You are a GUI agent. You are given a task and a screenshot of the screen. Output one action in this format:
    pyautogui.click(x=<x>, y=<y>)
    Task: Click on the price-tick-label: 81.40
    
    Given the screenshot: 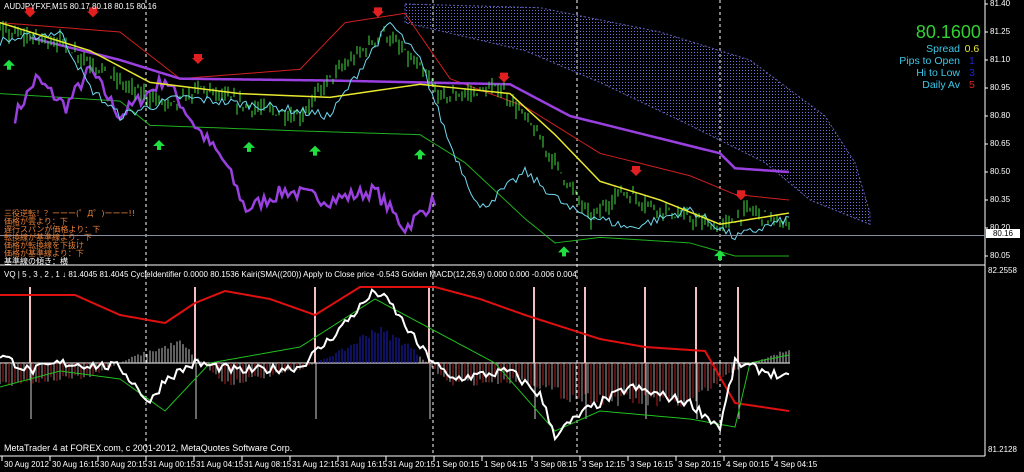 What is the action you would take?
    pyautogui.click(x=1000, y=4)
    